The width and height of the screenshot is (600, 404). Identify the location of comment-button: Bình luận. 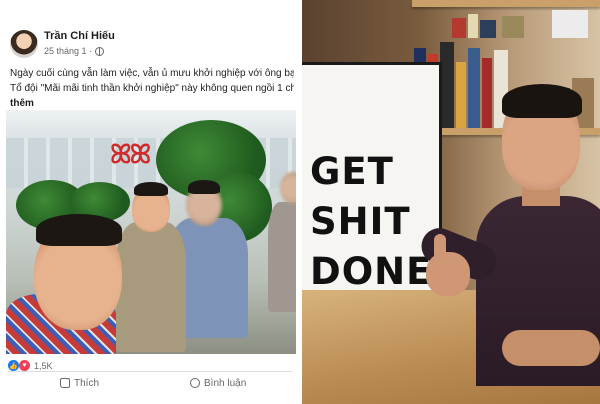
(218, 383).